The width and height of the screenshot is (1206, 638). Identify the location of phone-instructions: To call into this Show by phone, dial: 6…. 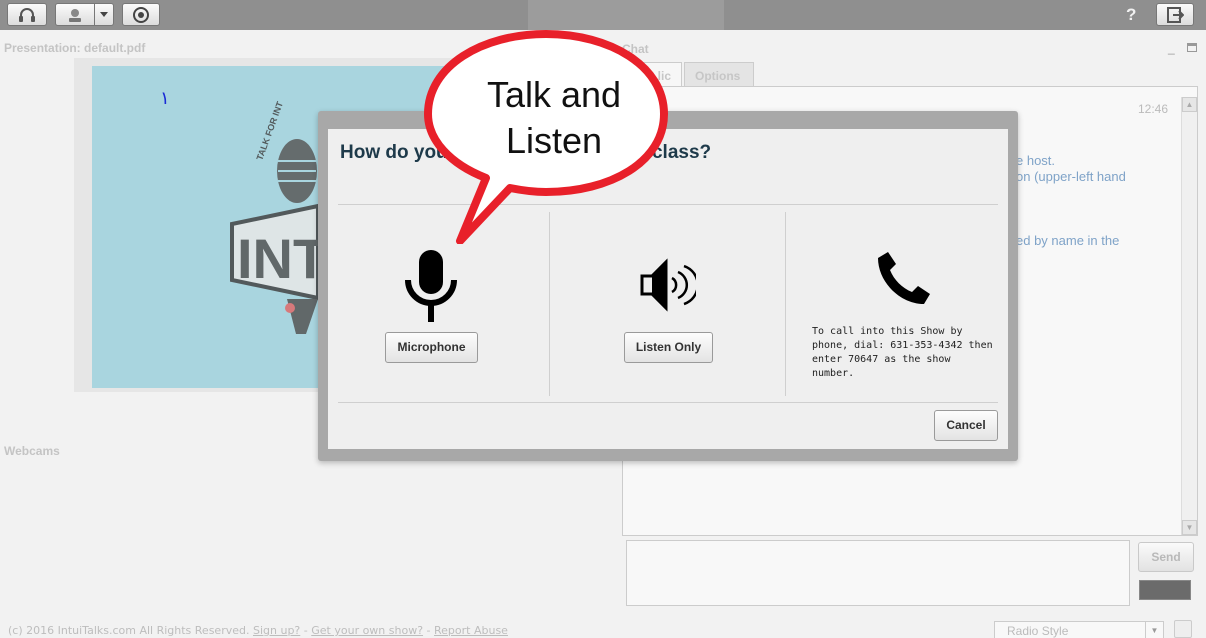
(902, 352).